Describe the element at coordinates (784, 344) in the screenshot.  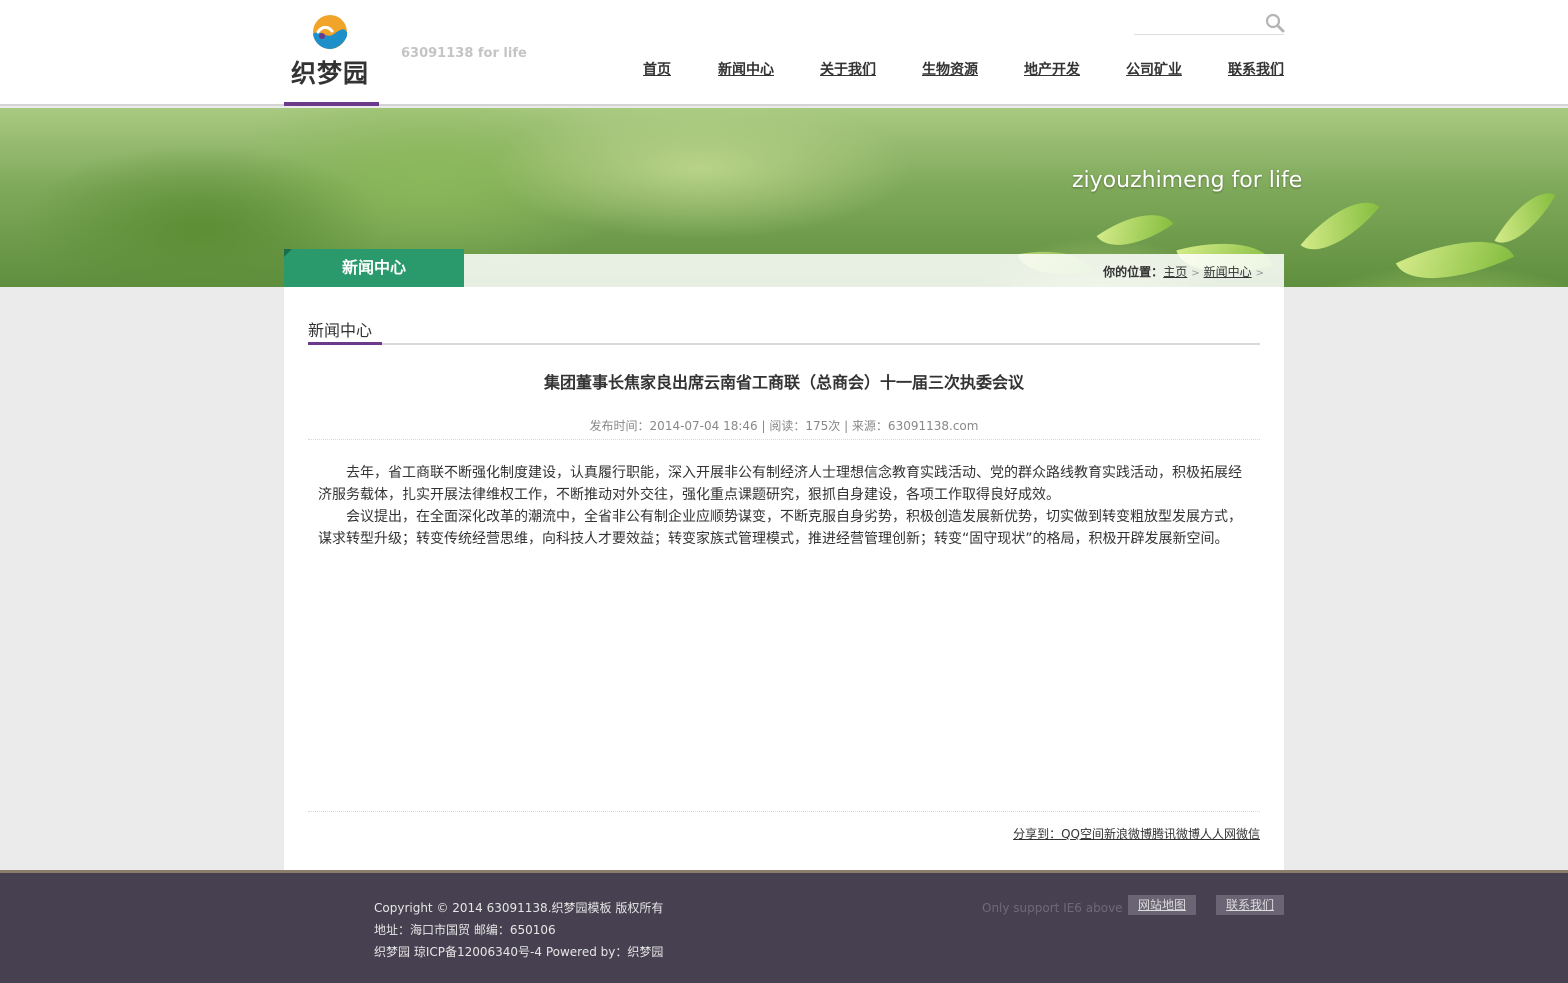
I see `title-divider` at that location.